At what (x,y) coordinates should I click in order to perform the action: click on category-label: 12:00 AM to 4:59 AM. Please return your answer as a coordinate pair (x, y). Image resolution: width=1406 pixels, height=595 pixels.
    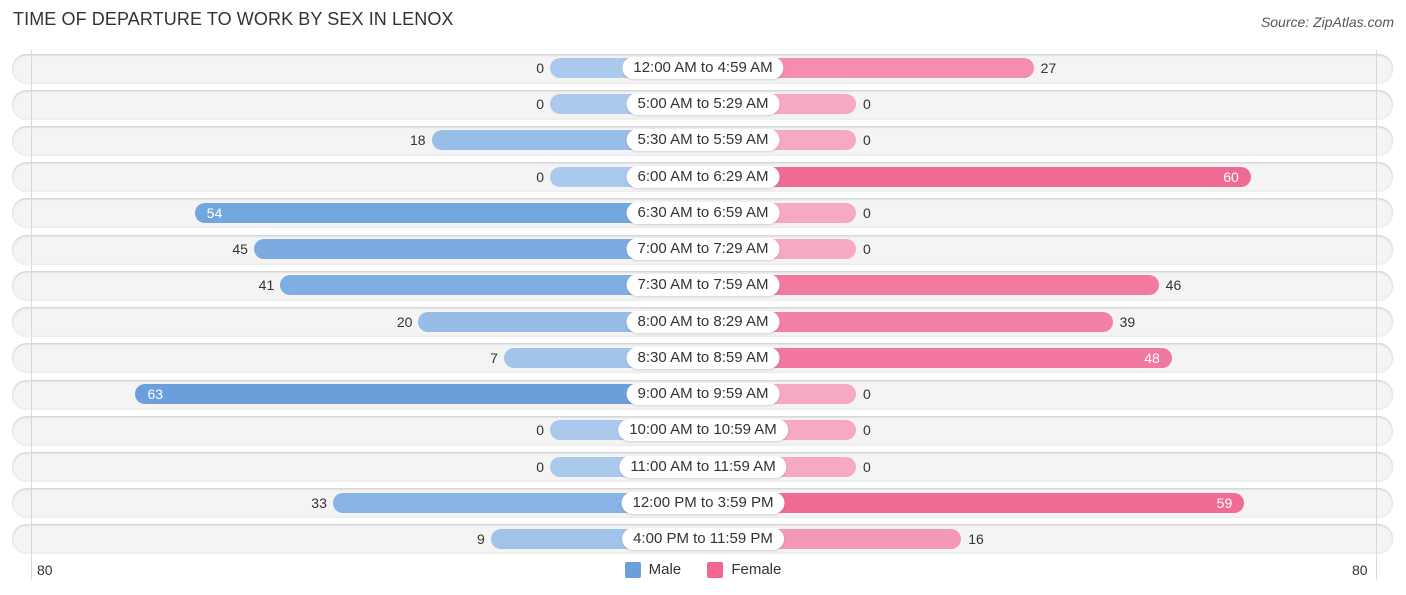
    Looking at the image, I should click on (703, 68).